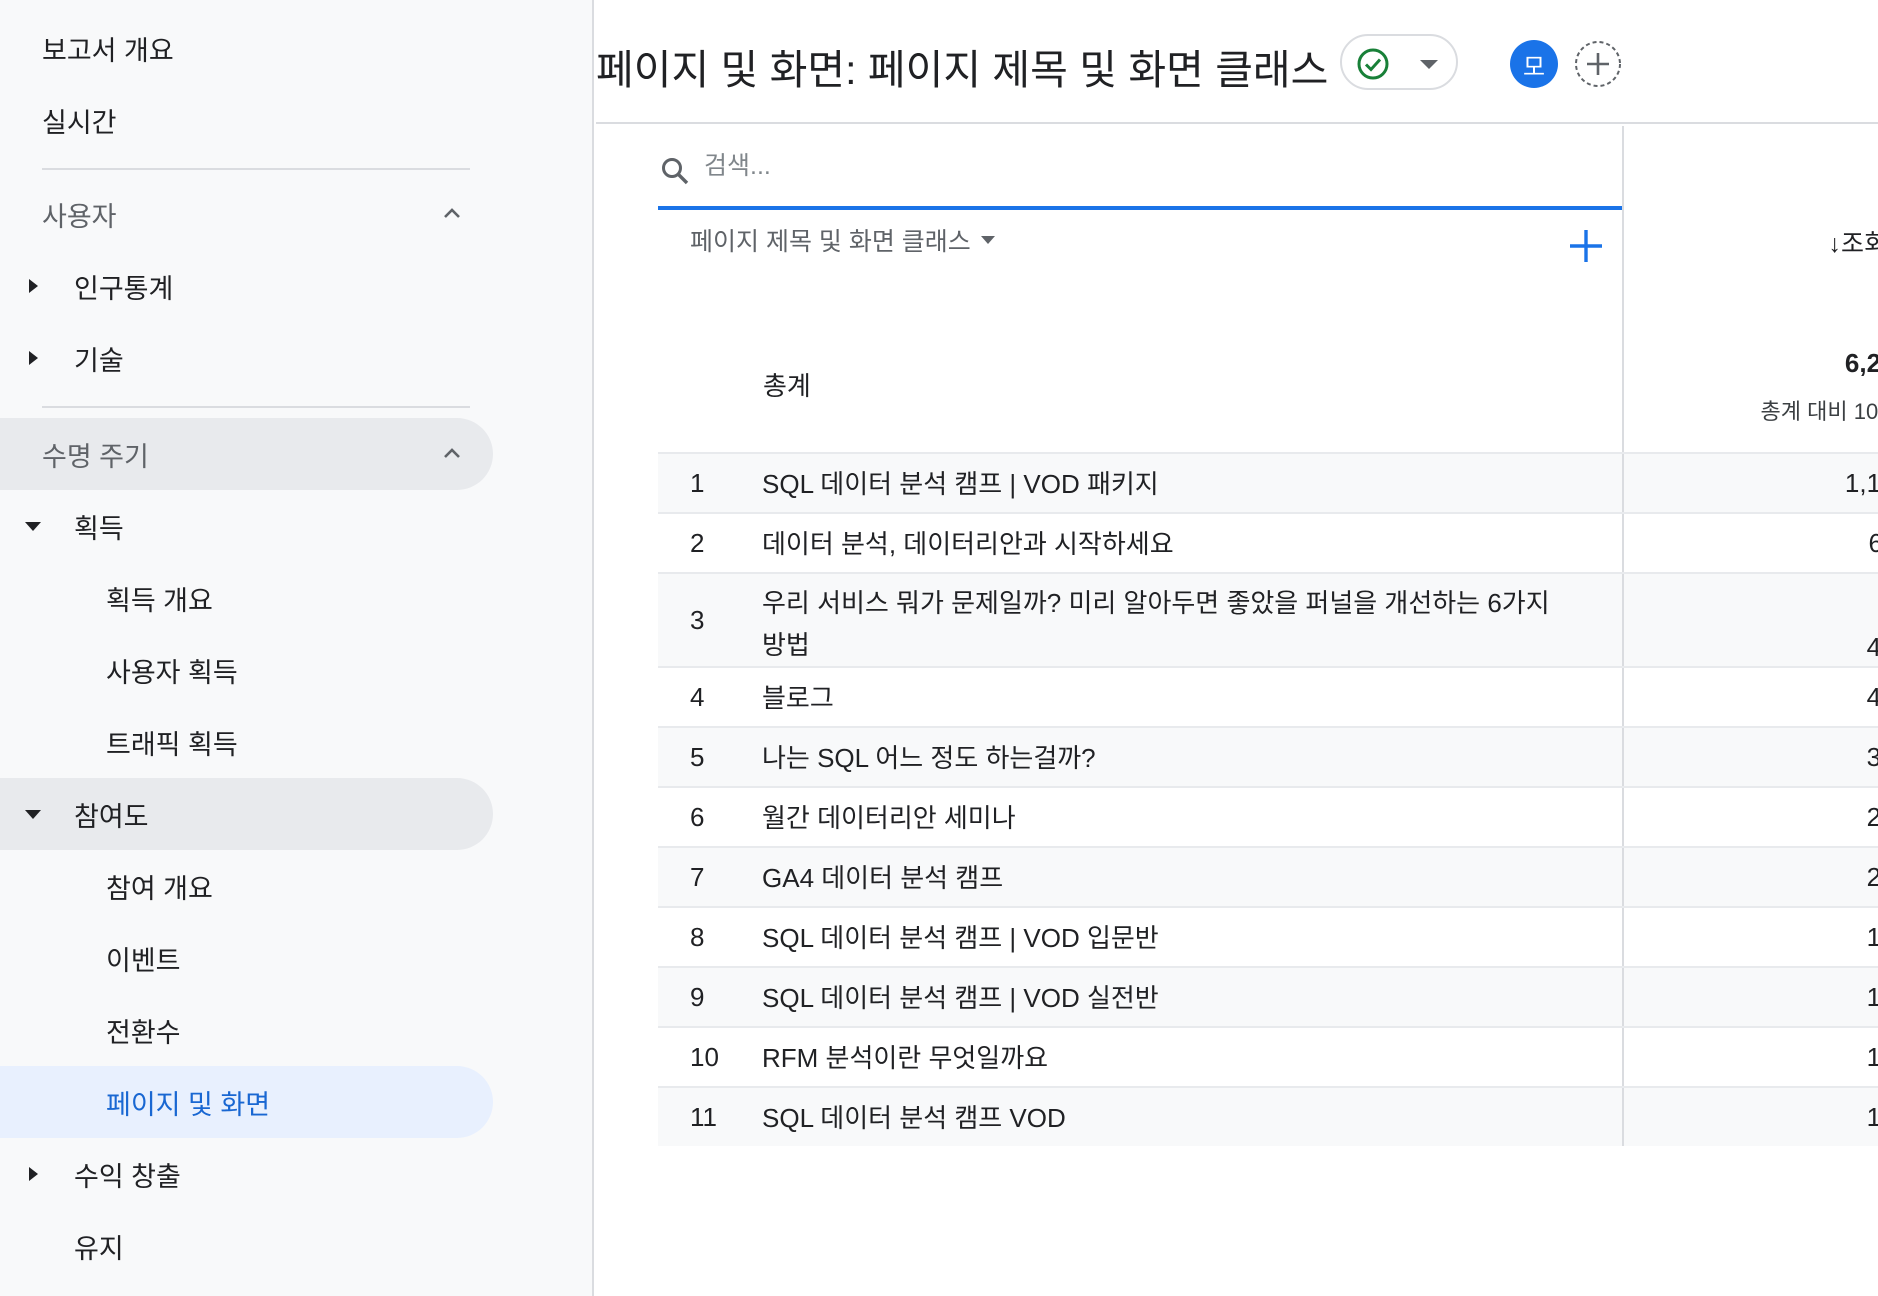 This screenshot has width=1878, height=1296. What do you see at coordinates (1872, 647) in the screenshot?
I see `row-views-value: 495` at bounding box center [1872, 647].